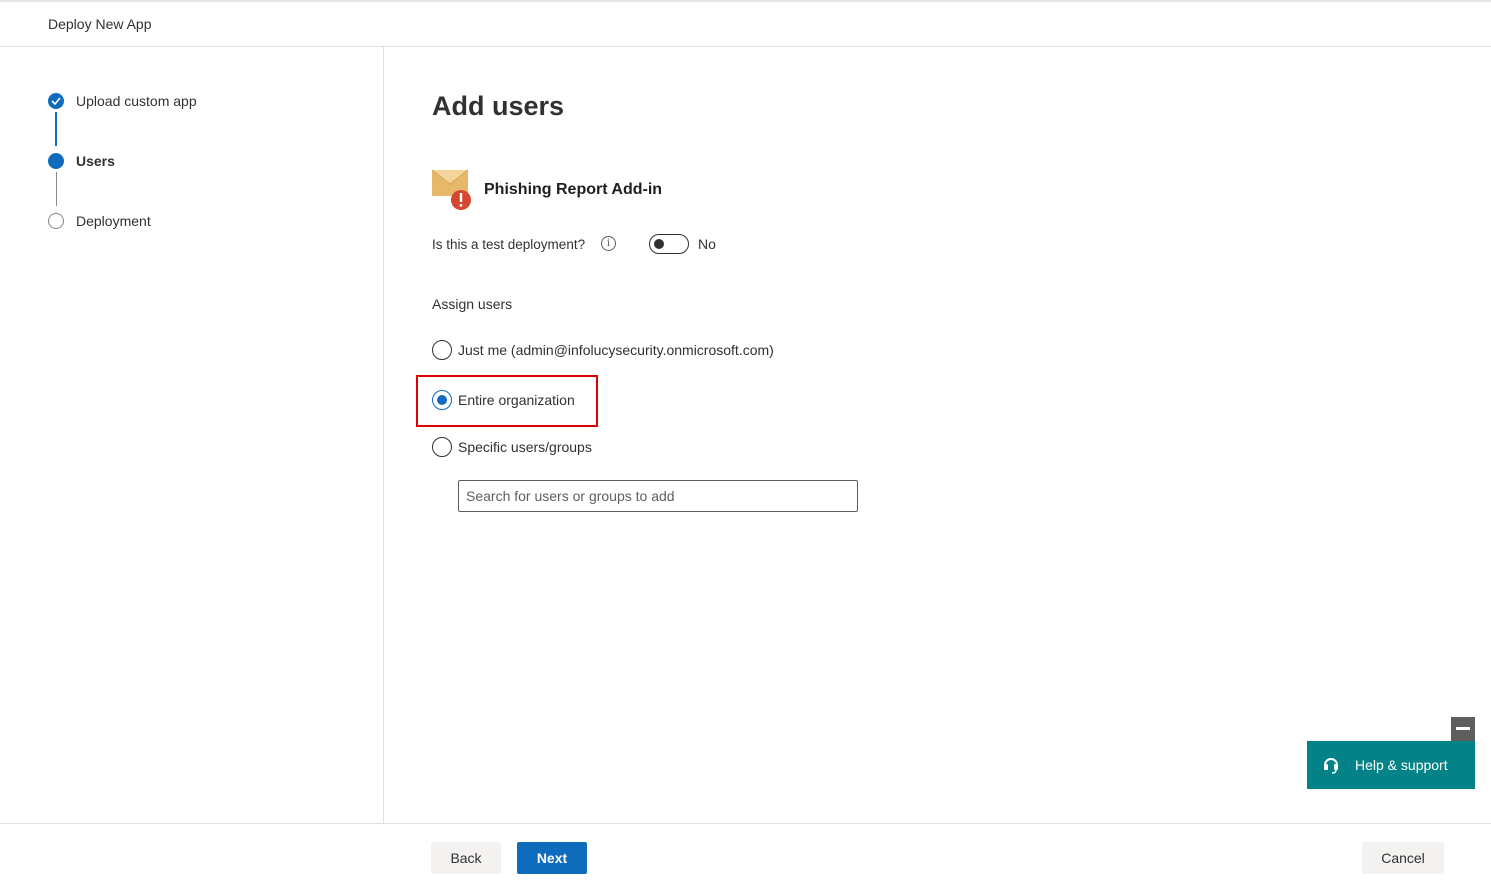  I want to click on assign-users-label: Assign users, so click(472, 304).